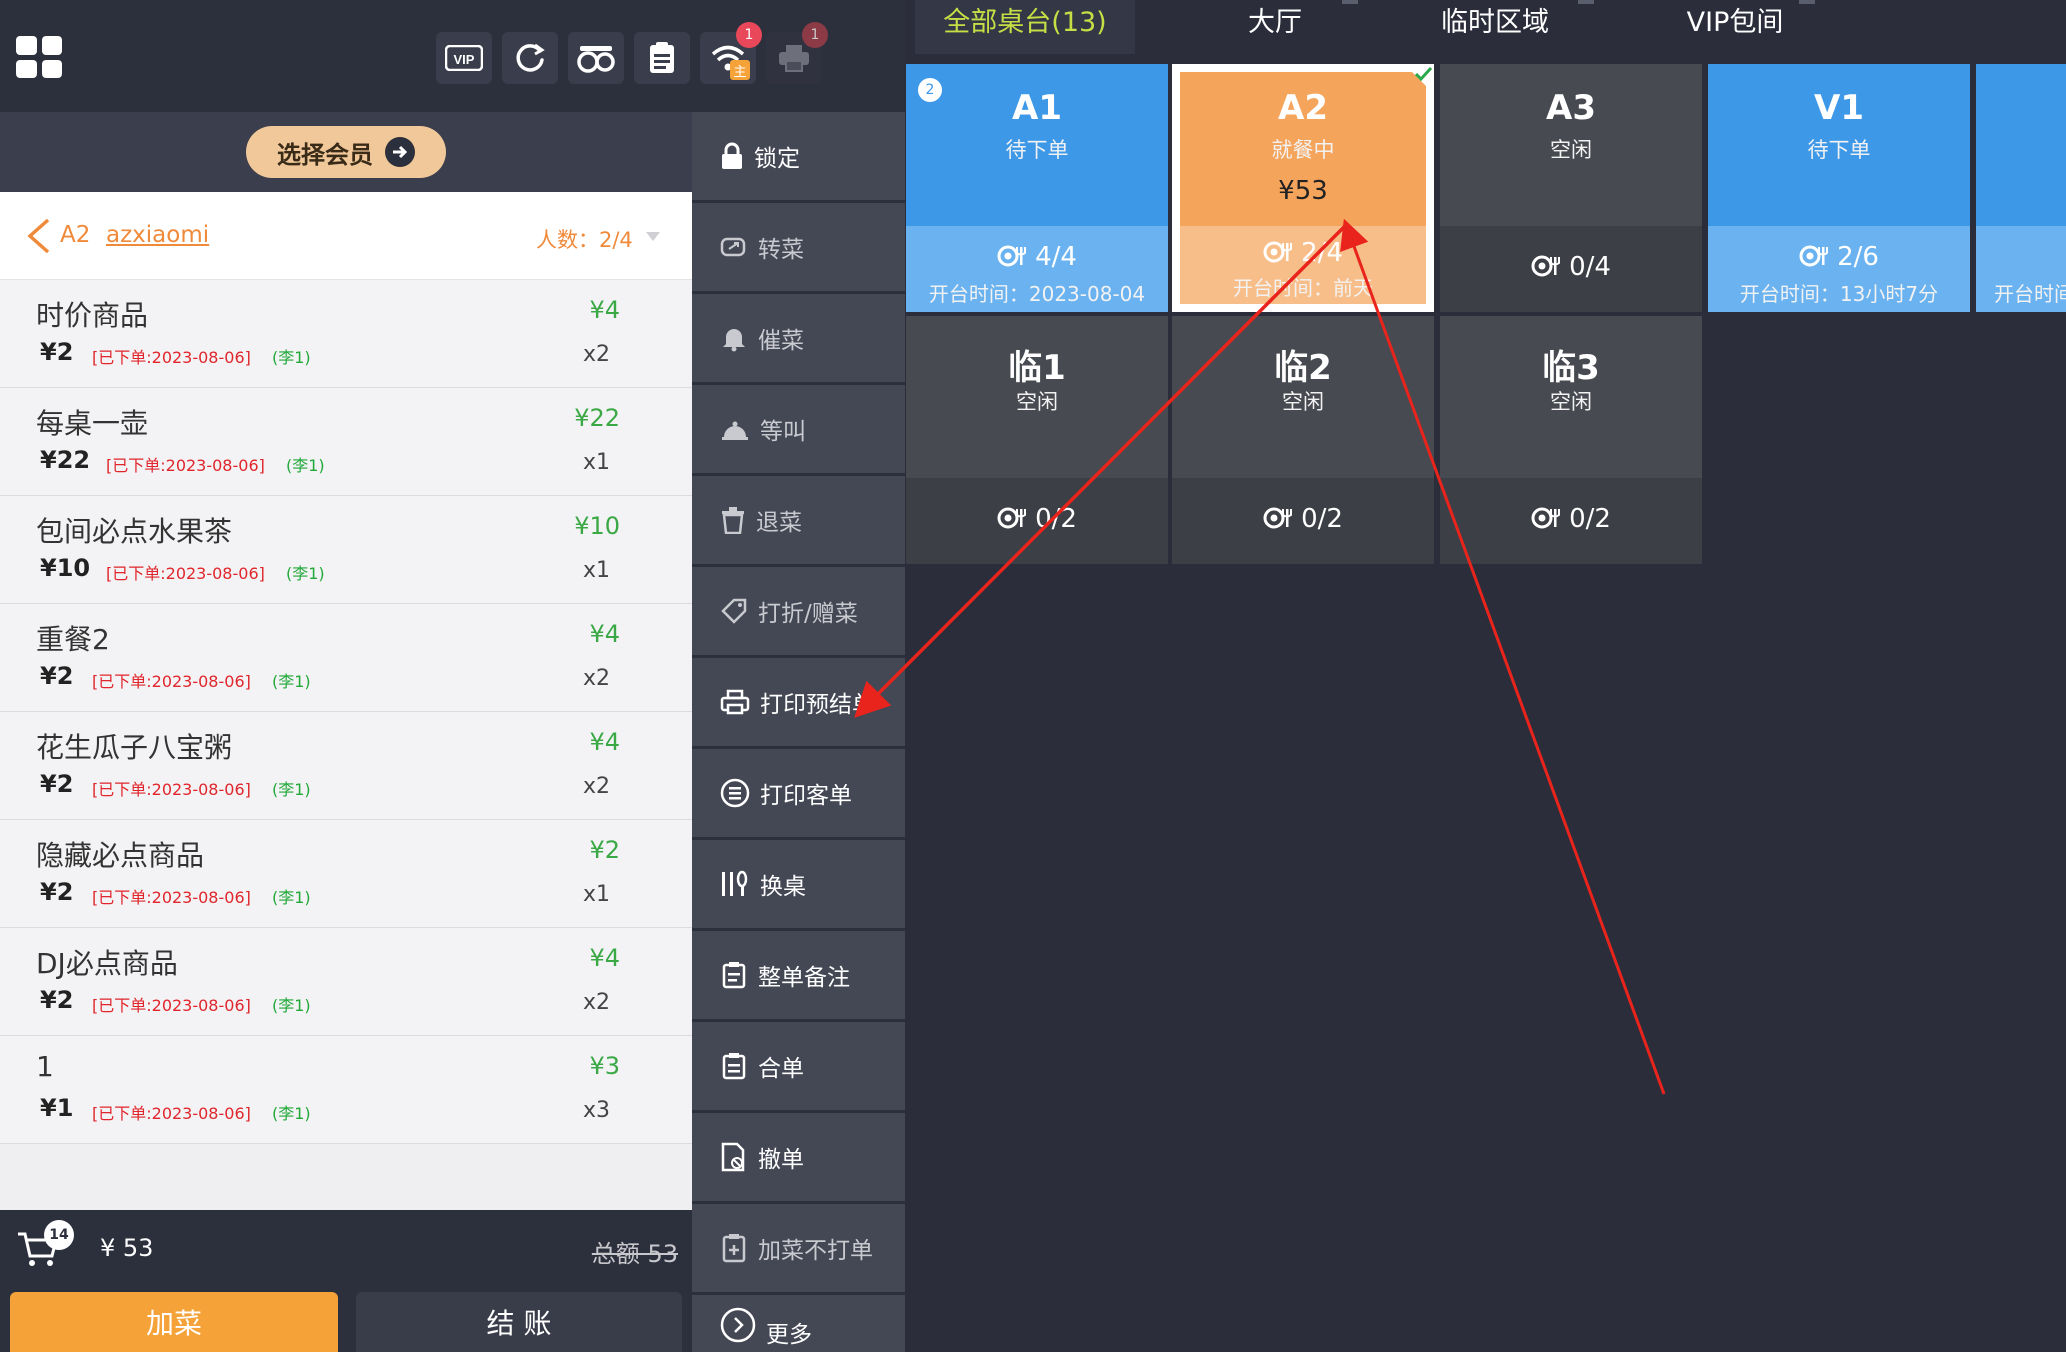 This screenshot has width=2066, height=1352. Describe the element at coordinates (798, 975) in the screenshot. I see `action-order-note: 整单备注` at that location.